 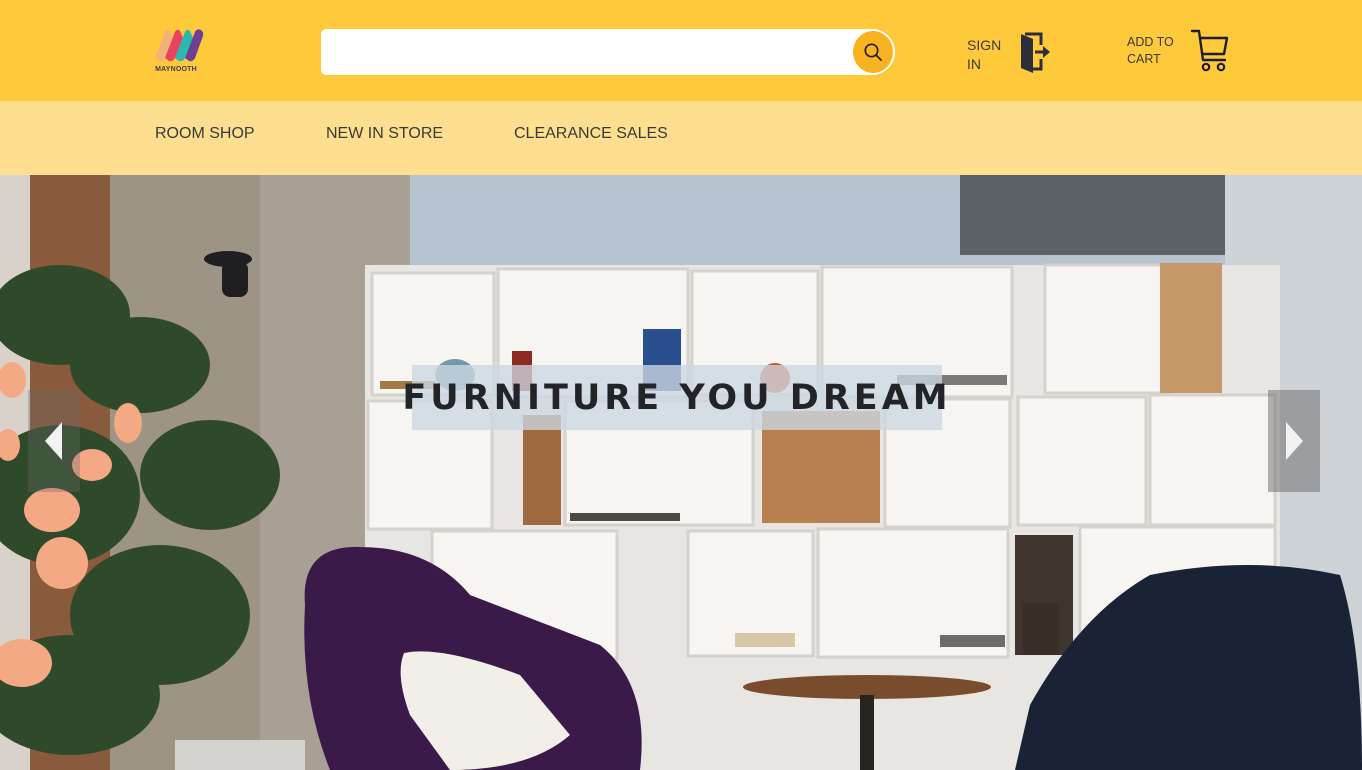 What do you see at coordinates (681, 138) in the screenshot?
I see `main-nav: ROOM SHOP NEW IN STORE CLEARANCE SALES` at bounding box center [681, 138].